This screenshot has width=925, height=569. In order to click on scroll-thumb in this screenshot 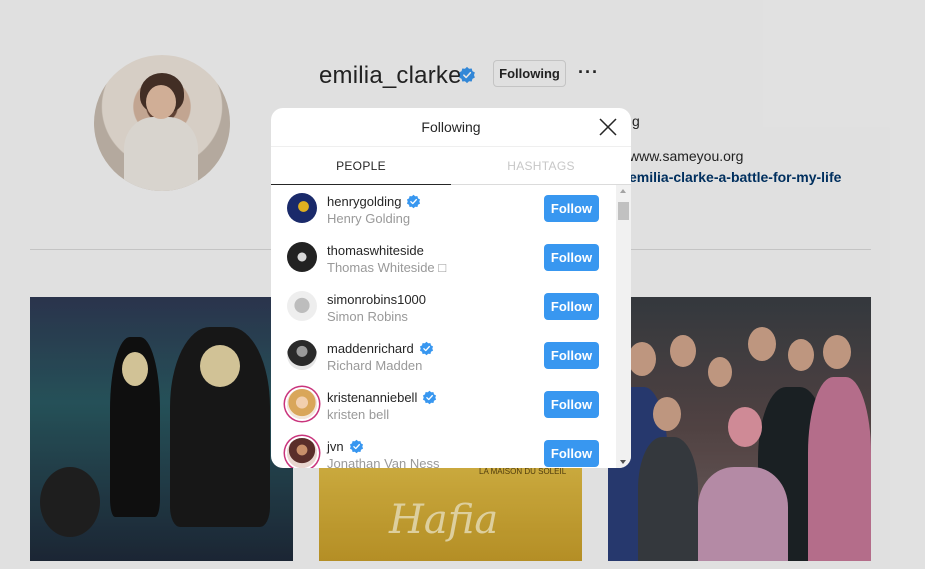, I will do `click(623, 211)`.